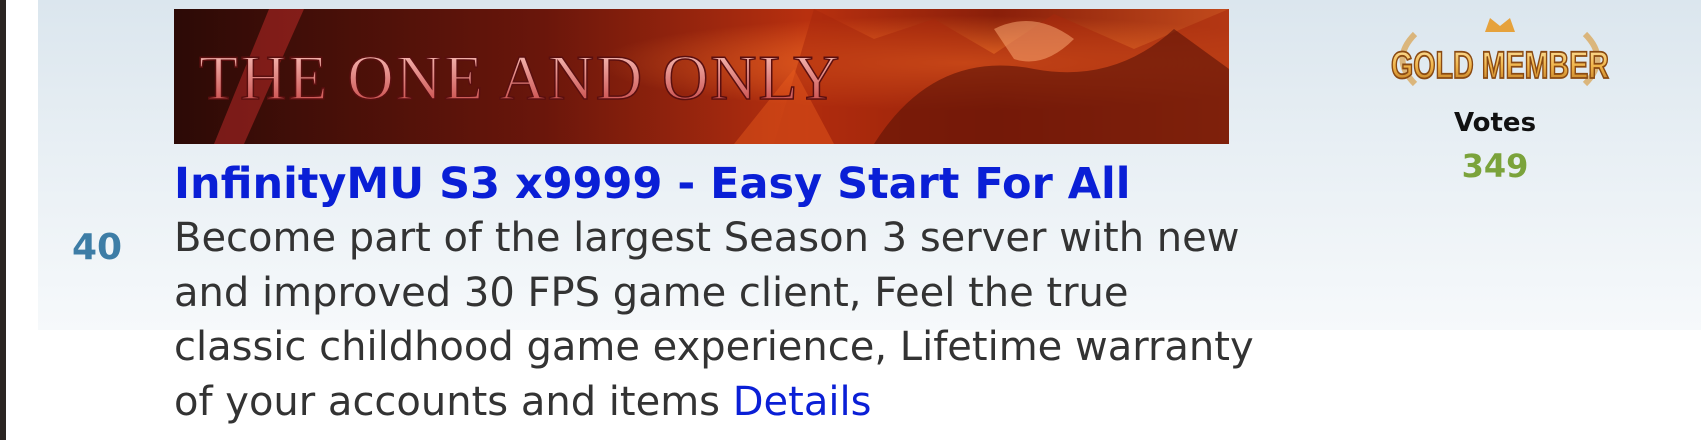 This screenshot has width=1701, height=440. Describe the element at coordinates (3, 220) in the screenshot. I see `left-border` at that location.